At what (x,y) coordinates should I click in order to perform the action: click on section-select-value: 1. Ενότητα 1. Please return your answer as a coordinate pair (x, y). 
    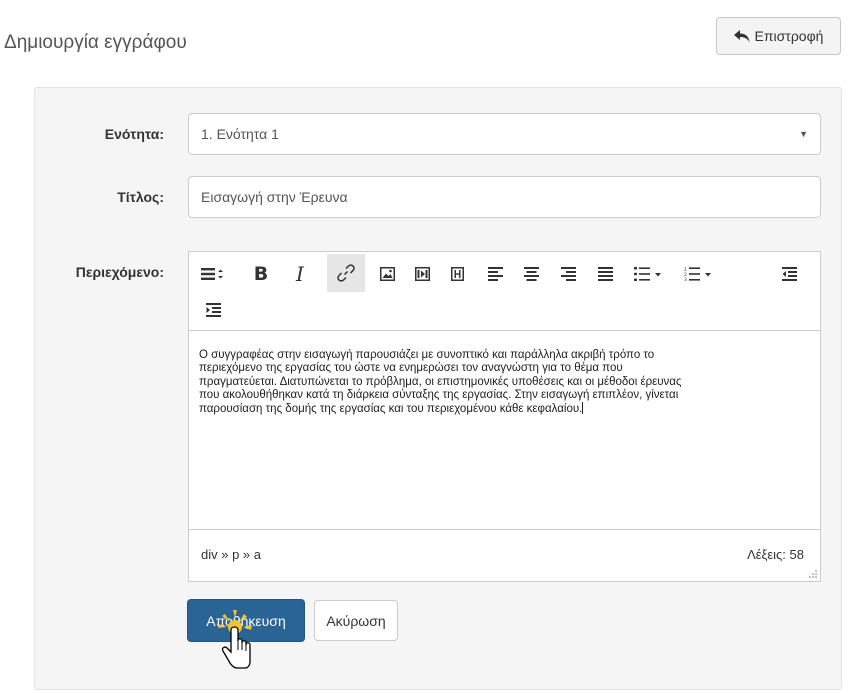
    Looking at the image, I should click on (240, 134).